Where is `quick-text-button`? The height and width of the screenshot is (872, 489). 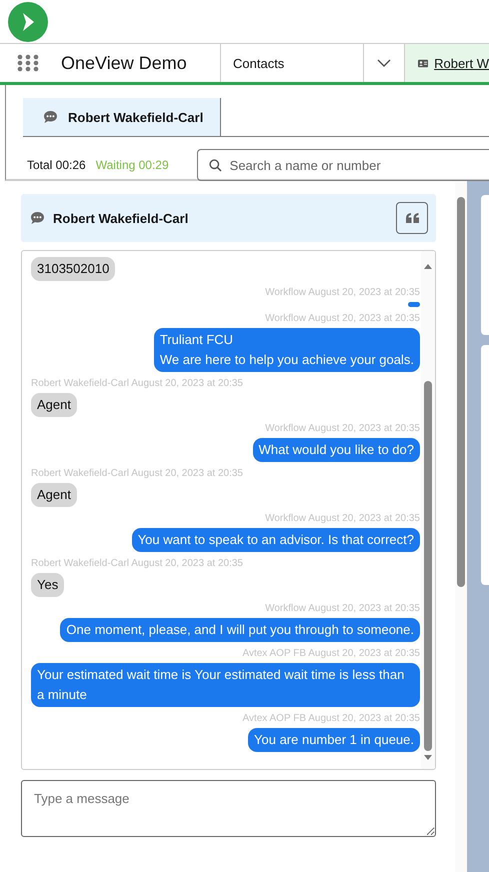
quick-text-button is located at coordinates (412, 218).